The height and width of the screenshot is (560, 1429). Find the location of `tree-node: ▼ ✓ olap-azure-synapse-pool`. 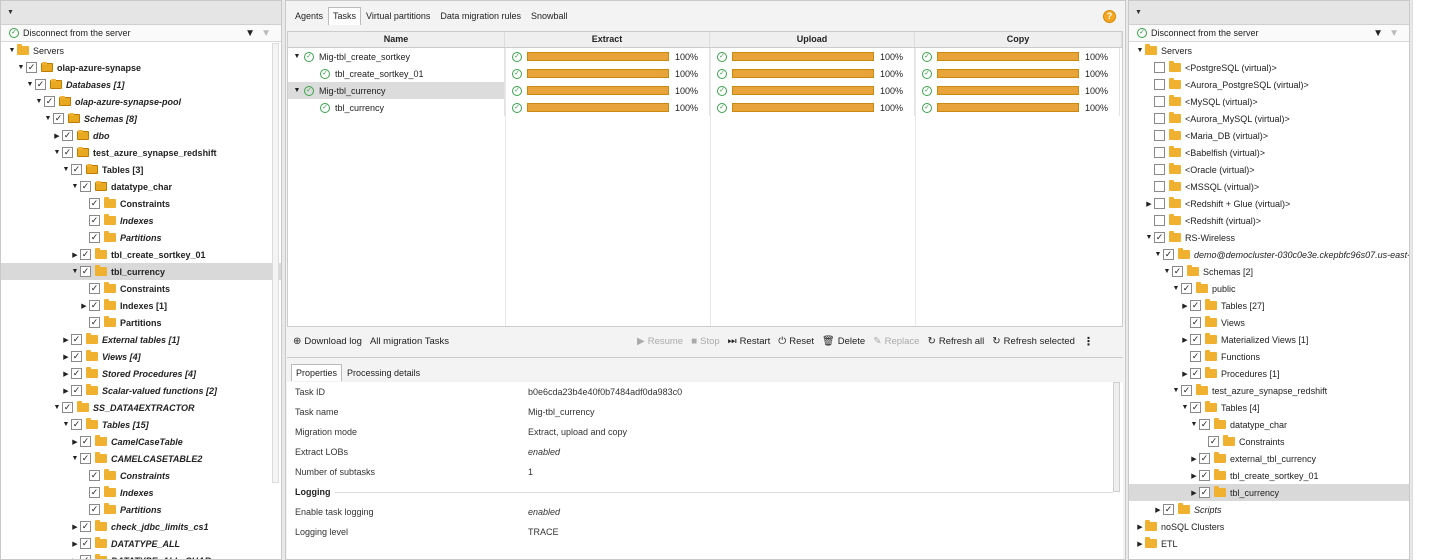

tree-node: ▼ ✓ olap-azure-synapse-pool is located at coordinates (141, 101).